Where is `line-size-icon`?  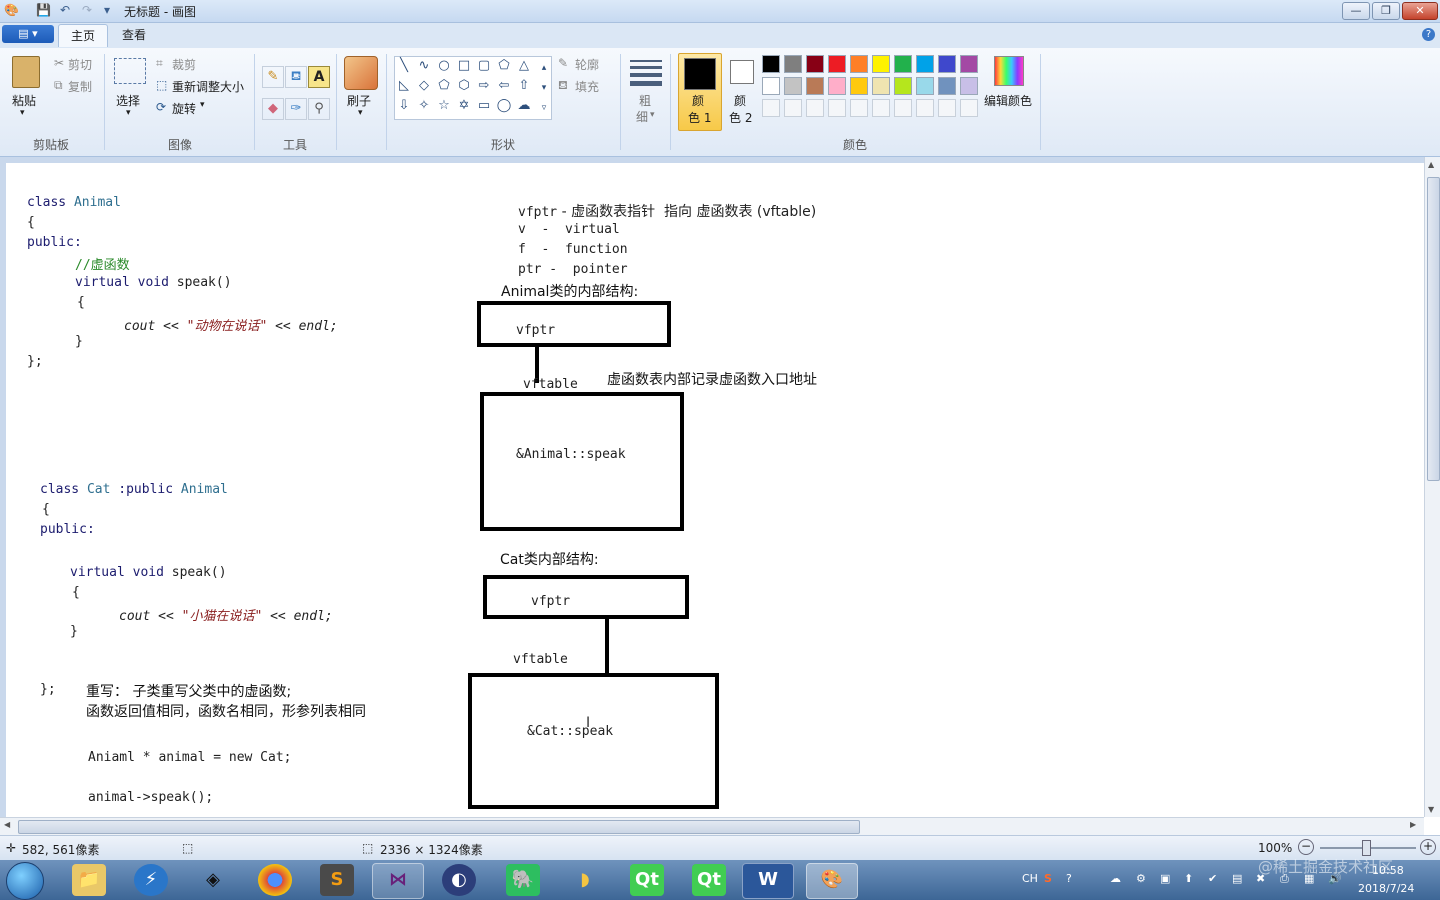 line-size-icon is located at coordinates (646, 73).